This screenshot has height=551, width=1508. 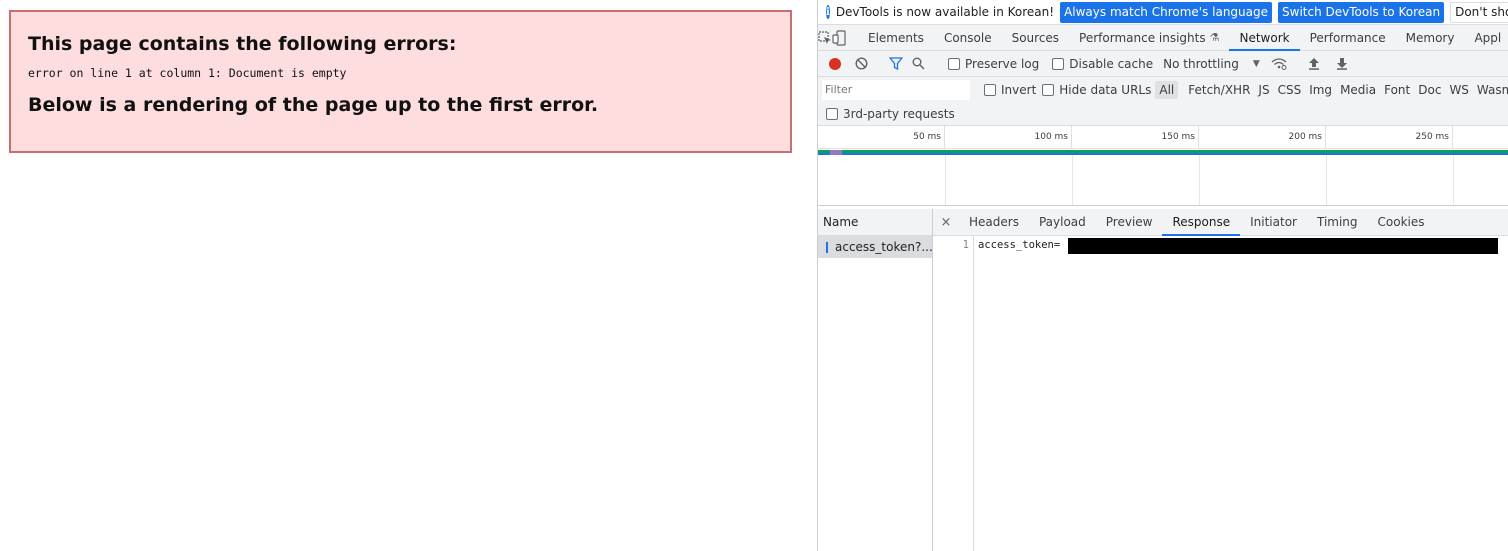 What do you see at coordinates (1273, 222) in the screenshot?
I see `tab-initiator: Initiator` at bounding box center [1273, 222].